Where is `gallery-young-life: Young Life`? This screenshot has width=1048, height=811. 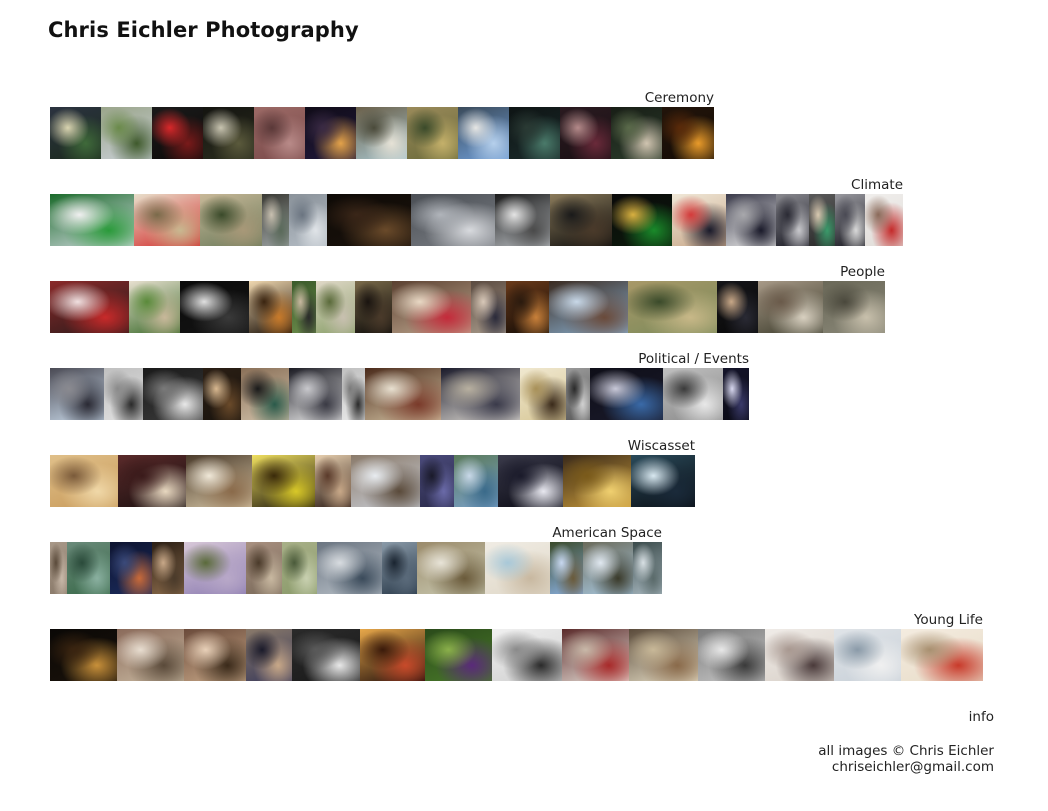
gallery-young-life: Young Life is located at coordinates (516, 647).